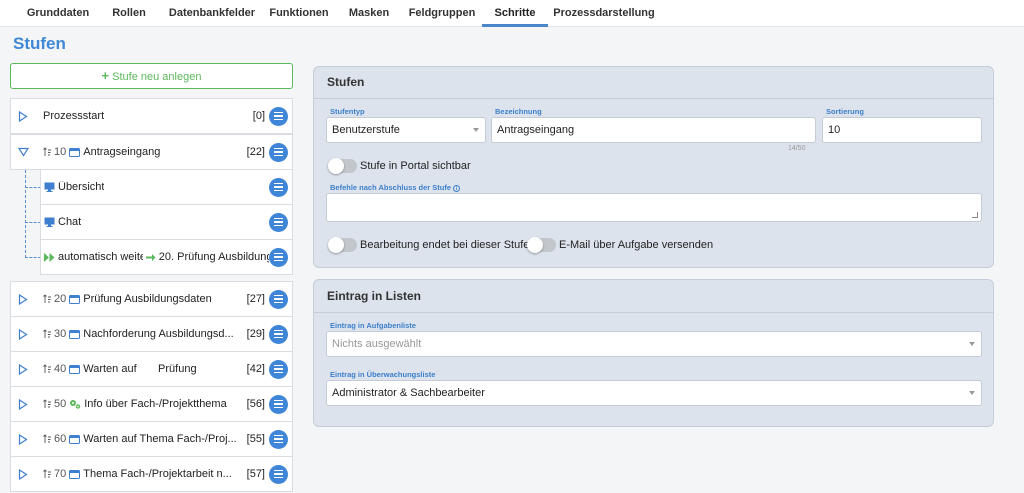 This screenshot has width=1024, height=493. What do you see at coordinates (406, 130) in the screenshot?
I see `stufentyp-select: Benutzerstufe` at bounding box center [406, 130].